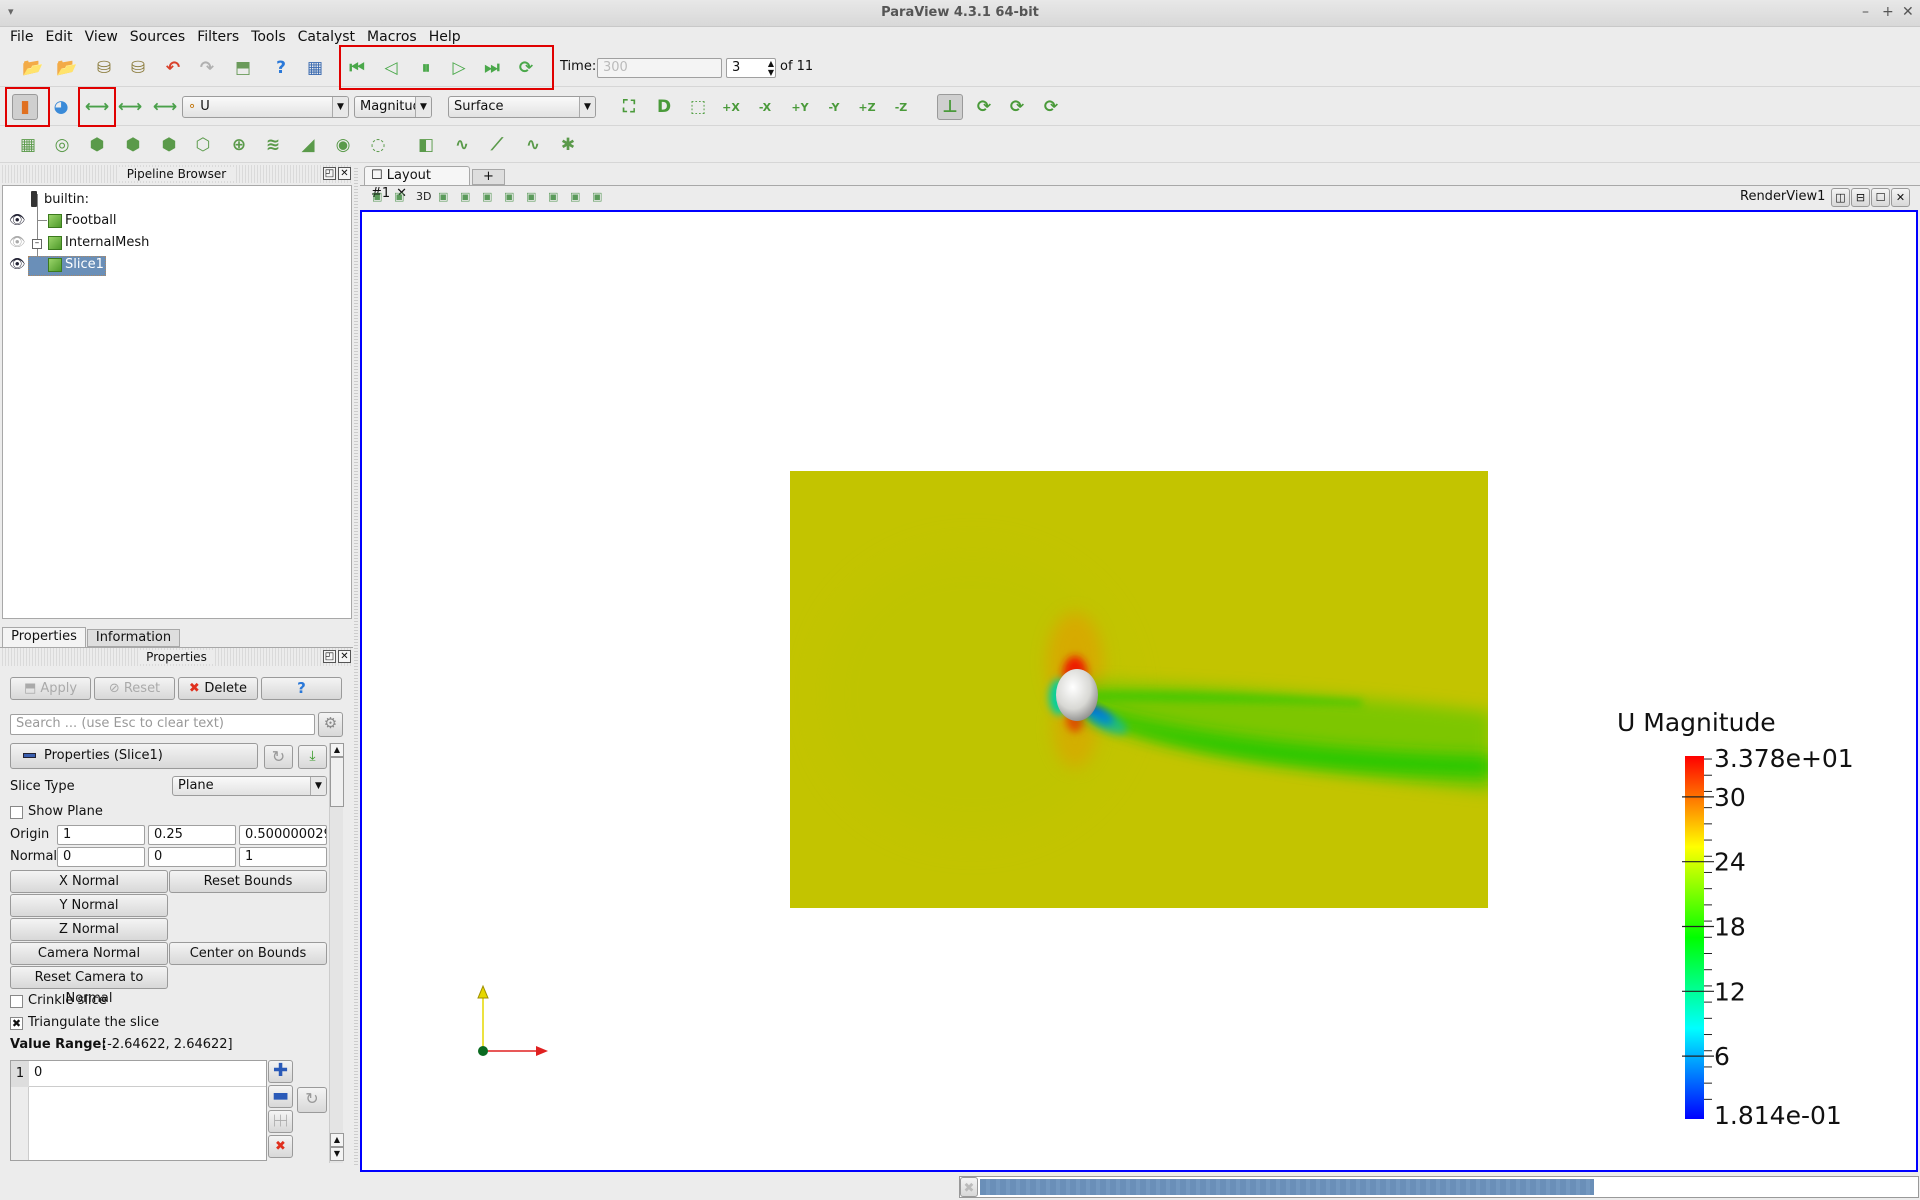 This screenshot has height=1200, width=1920. I want to click on abort-icon: ✖, so click(969, 1187).